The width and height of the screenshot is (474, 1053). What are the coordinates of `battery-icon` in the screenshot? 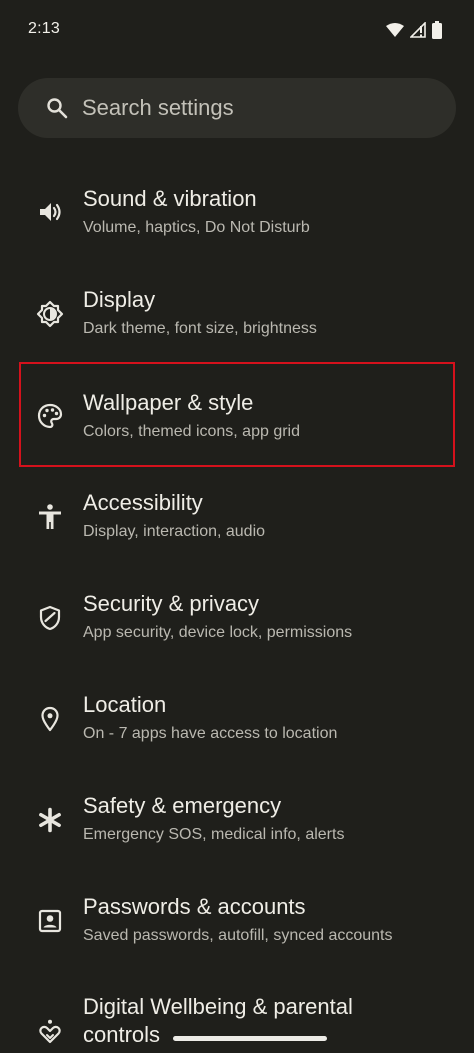 It's located at (437, 30).